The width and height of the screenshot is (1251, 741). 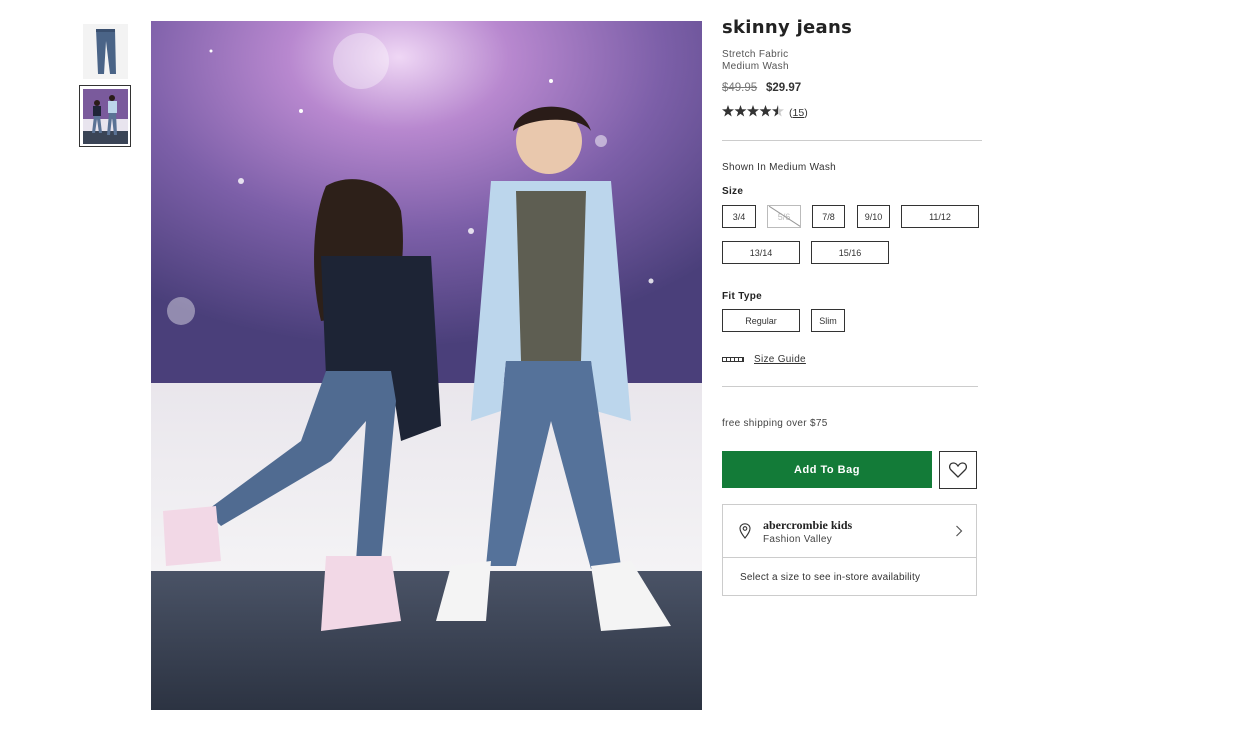 I want to click on unavailable-slash-icon, so click(x=784, y=216).